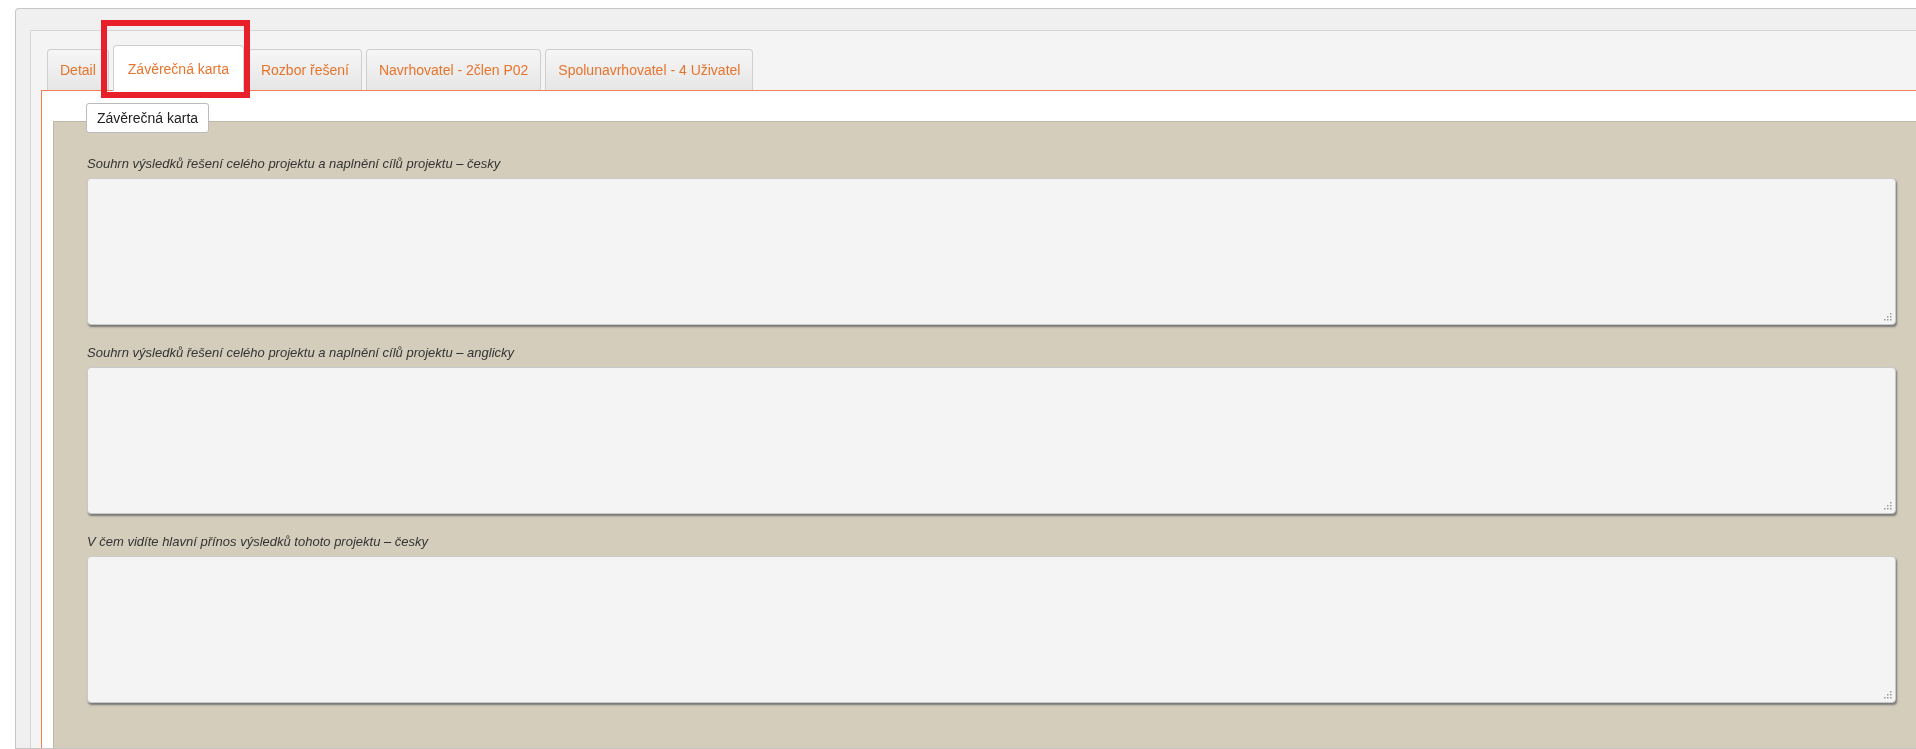  I want to click on tab: Navrhovatel - 2člen P02, so click(453, 69).